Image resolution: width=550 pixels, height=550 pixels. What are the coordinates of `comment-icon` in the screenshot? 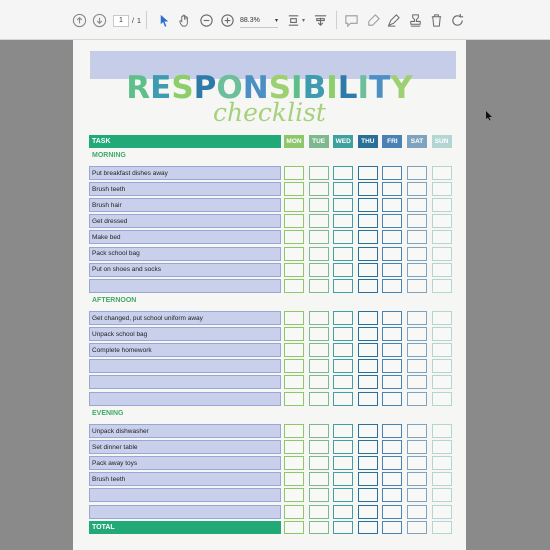 It's located at (351, 20).